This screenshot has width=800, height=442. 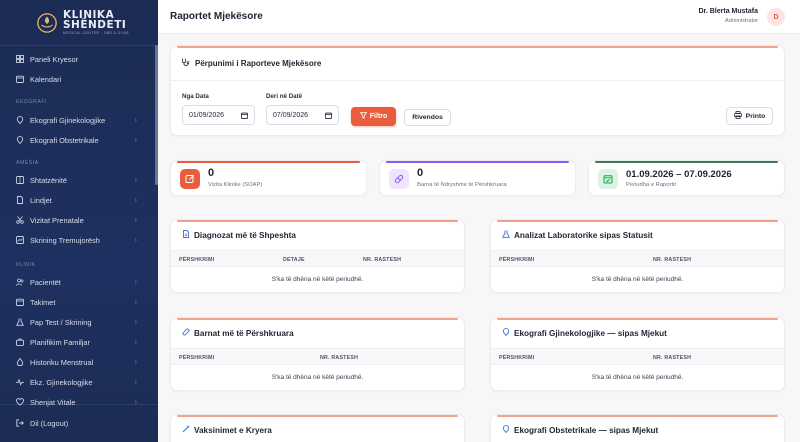 What do you see at coordinates (245, 235) in the screenshot?
I see `table-card-title-text: Diagnozat më të Shpeshta` at bounding box center [245, 235].